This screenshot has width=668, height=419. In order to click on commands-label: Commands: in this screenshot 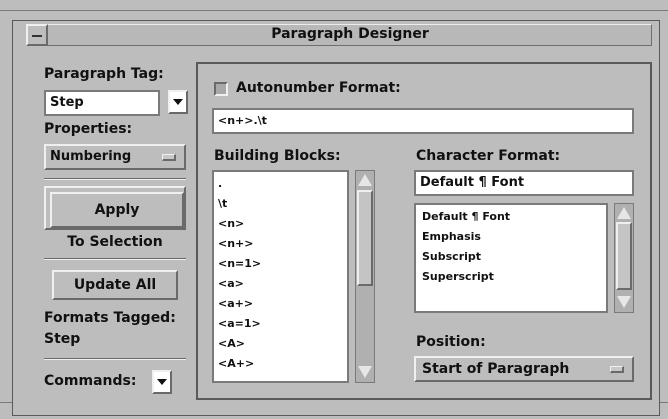, I will do `click(90, 381)`.